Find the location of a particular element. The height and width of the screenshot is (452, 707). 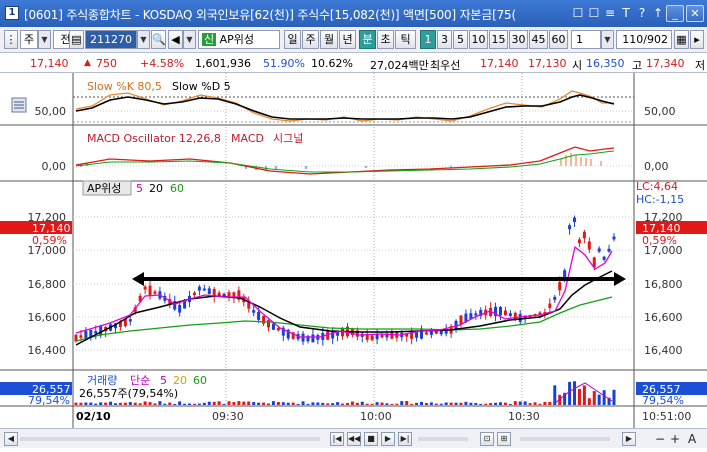

interval-45: 45 is located at coordinates (538, 39).